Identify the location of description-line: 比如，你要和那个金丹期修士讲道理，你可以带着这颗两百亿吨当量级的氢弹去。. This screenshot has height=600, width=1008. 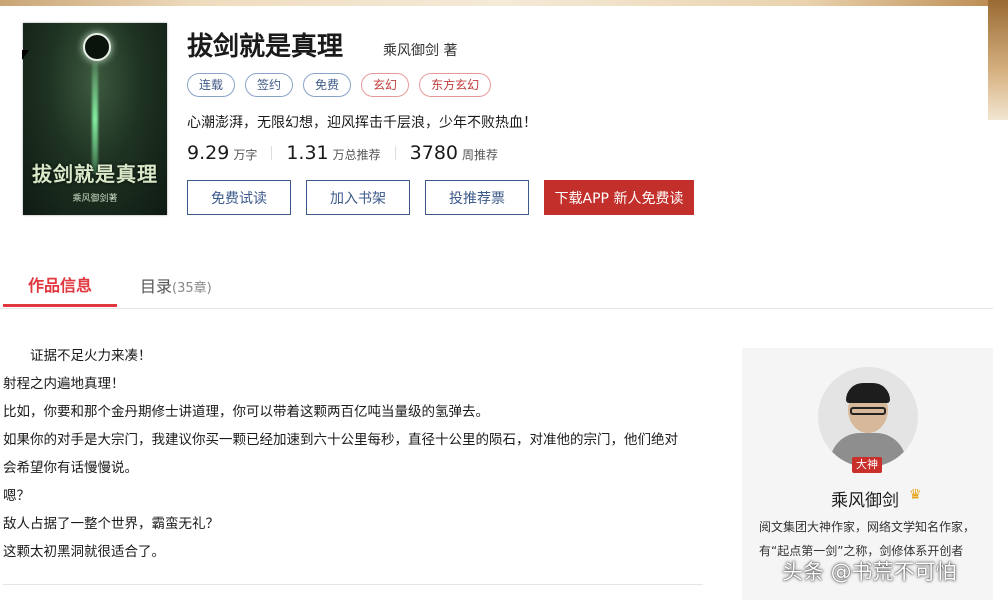
(246, 412).